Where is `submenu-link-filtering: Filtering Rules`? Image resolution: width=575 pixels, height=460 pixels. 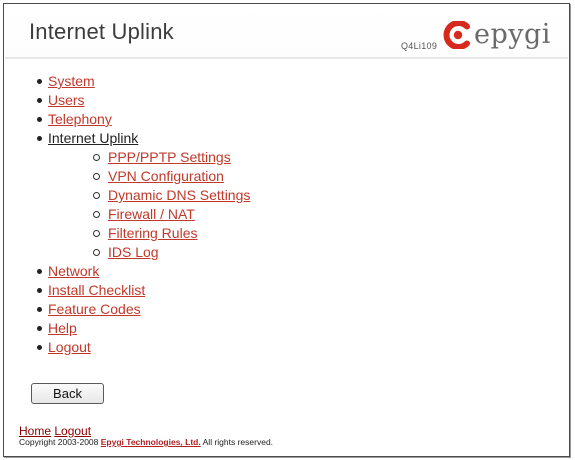
submenu-link-filtering: Filtering Rules is located at coordinates (152, 233).